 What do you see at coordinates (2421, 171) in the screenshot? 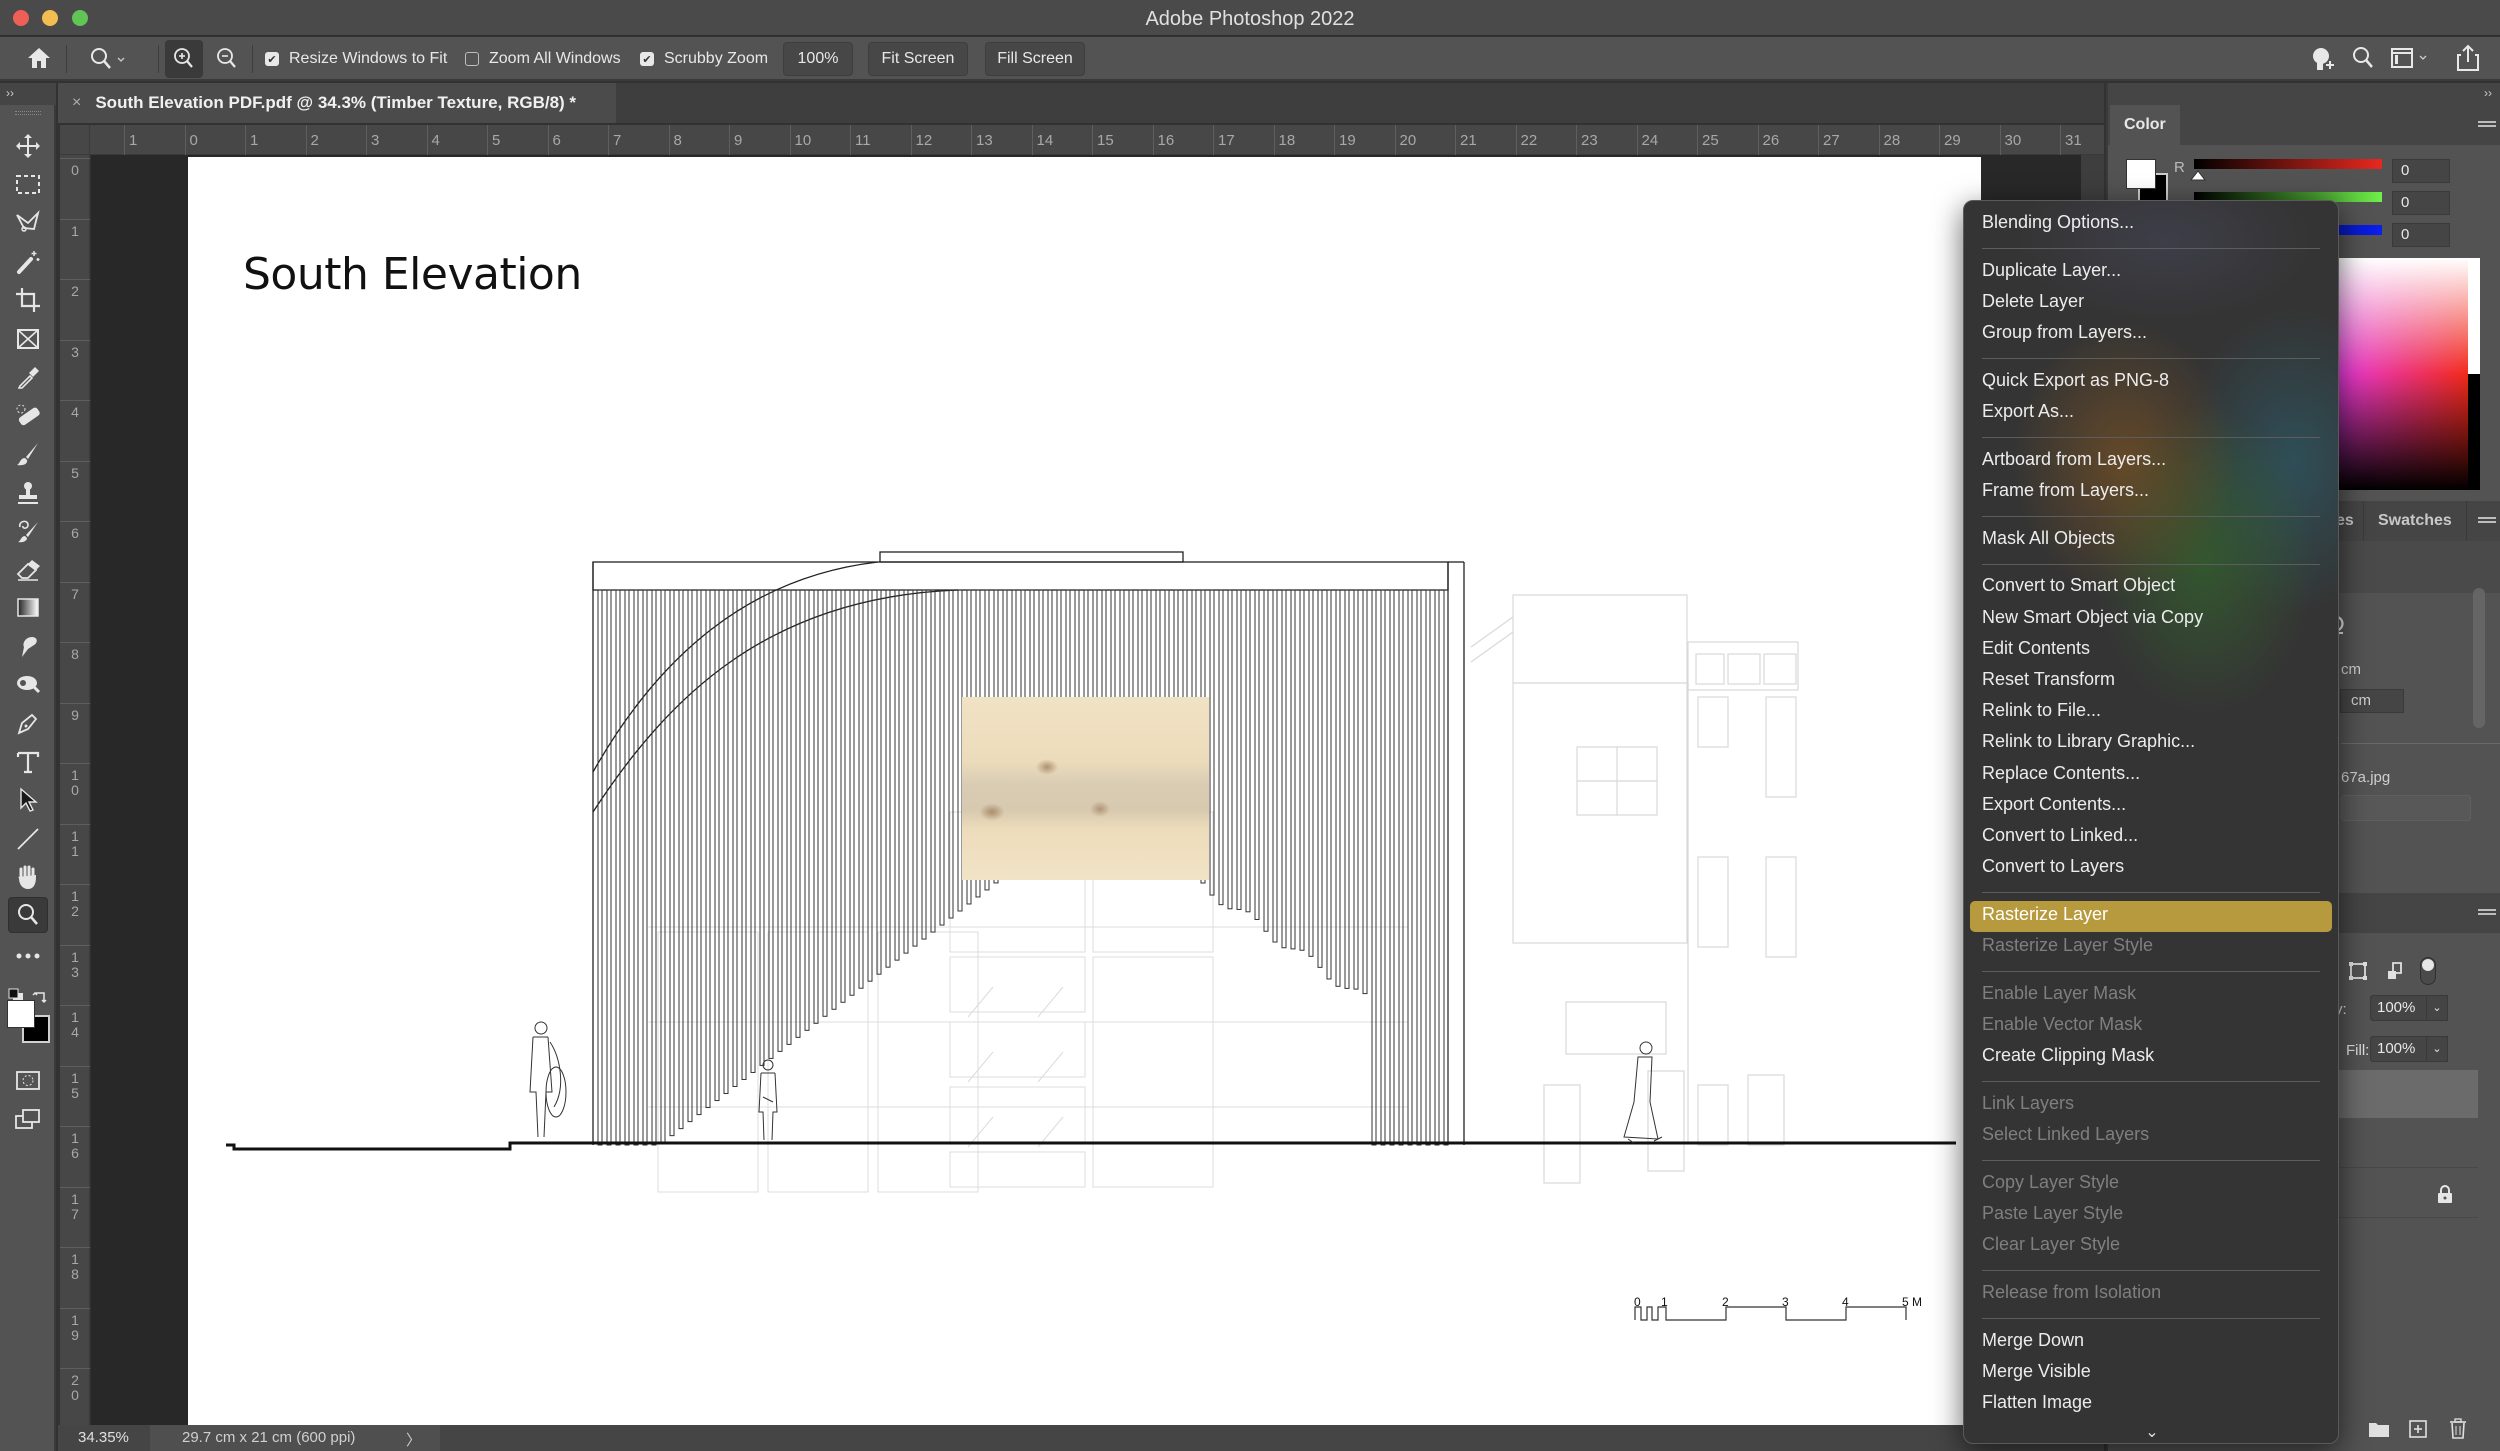
I see `r-value-field: 0` at bounding box center [2421, 171].